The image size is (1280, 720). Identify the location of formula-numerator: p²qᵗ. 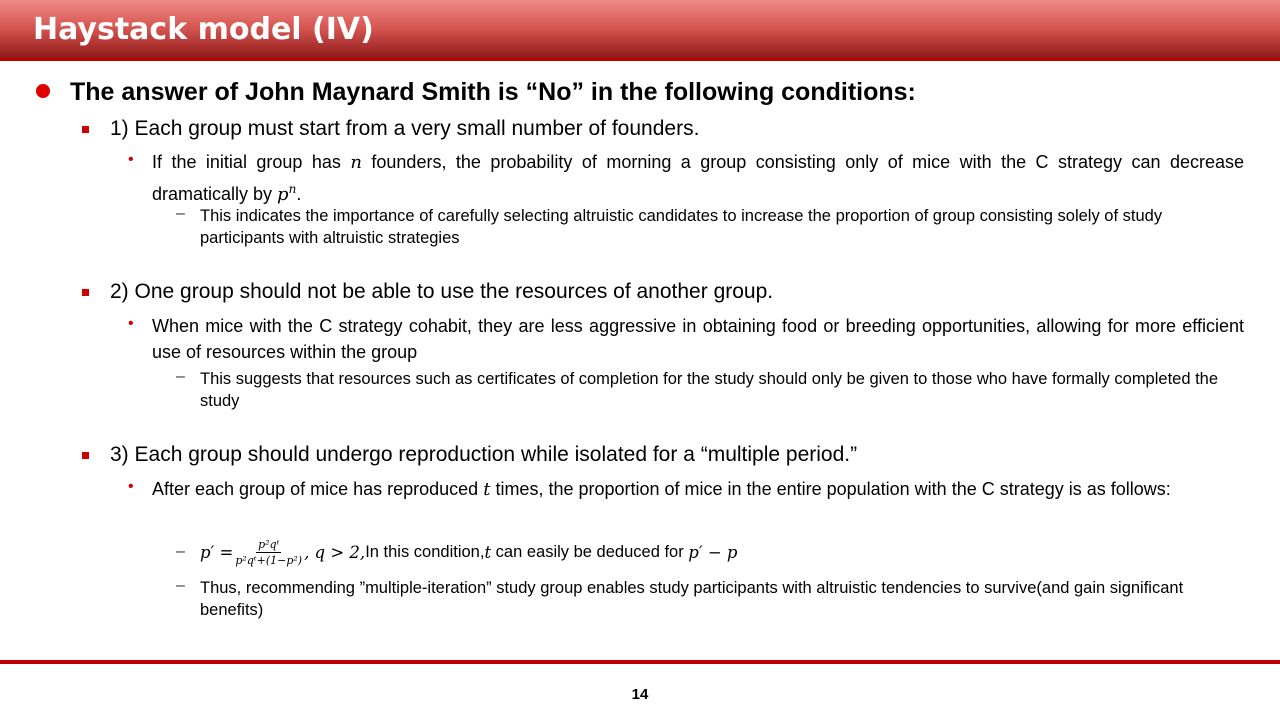
(269, 545).